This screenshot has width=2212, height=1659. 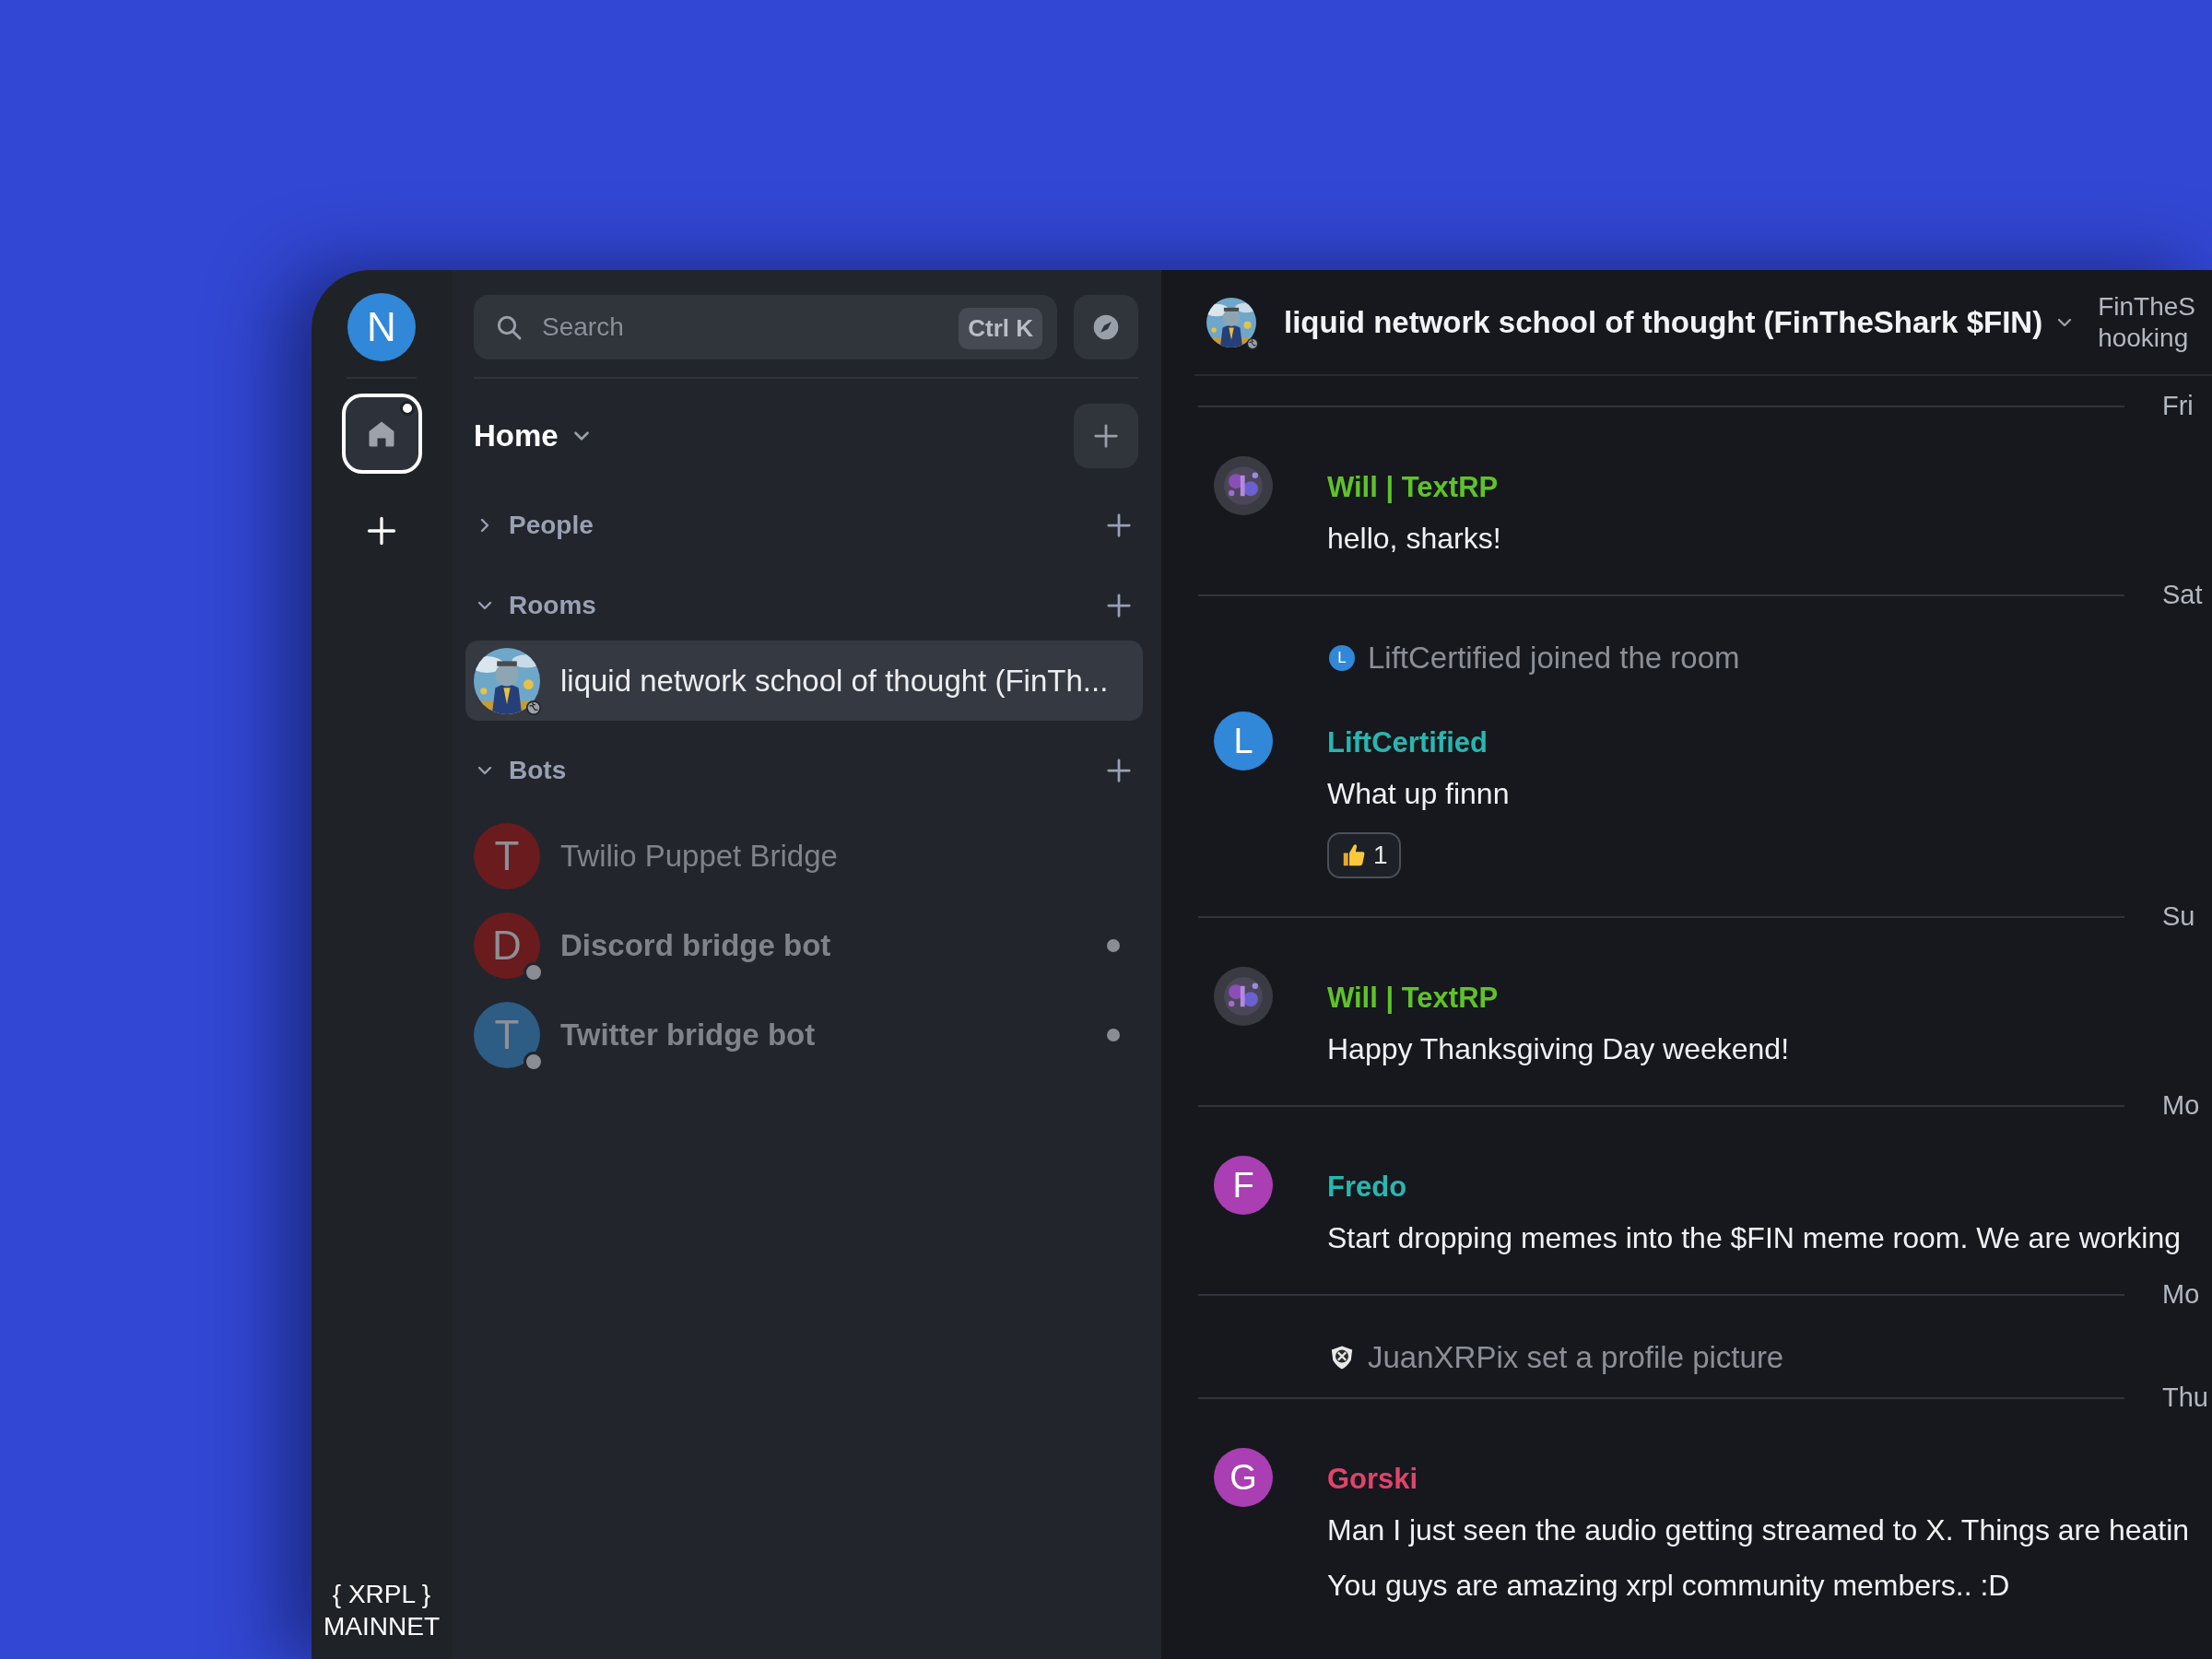 What do you see at coordinates (2185, 1398) in the screenshot?
I see `date-label: Thu` at bounding box center [2185, 1398].